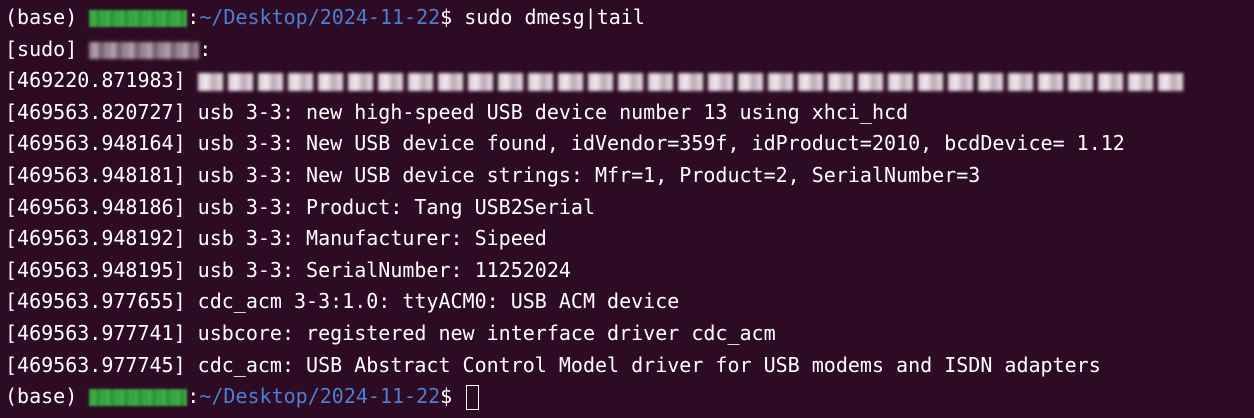 Image resolution: width=1254 pixels, height=418 pixels. Describe the element at coordinates (473, 398) in the screenshot. I see `text-cursor` at that location.